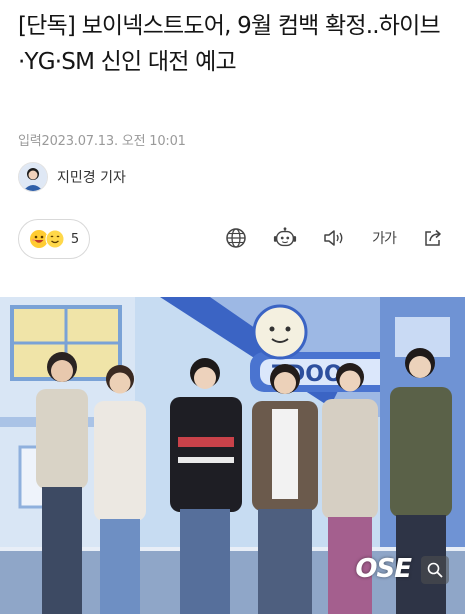  I want to click on font-size-button: 가가, so click(384, 238).